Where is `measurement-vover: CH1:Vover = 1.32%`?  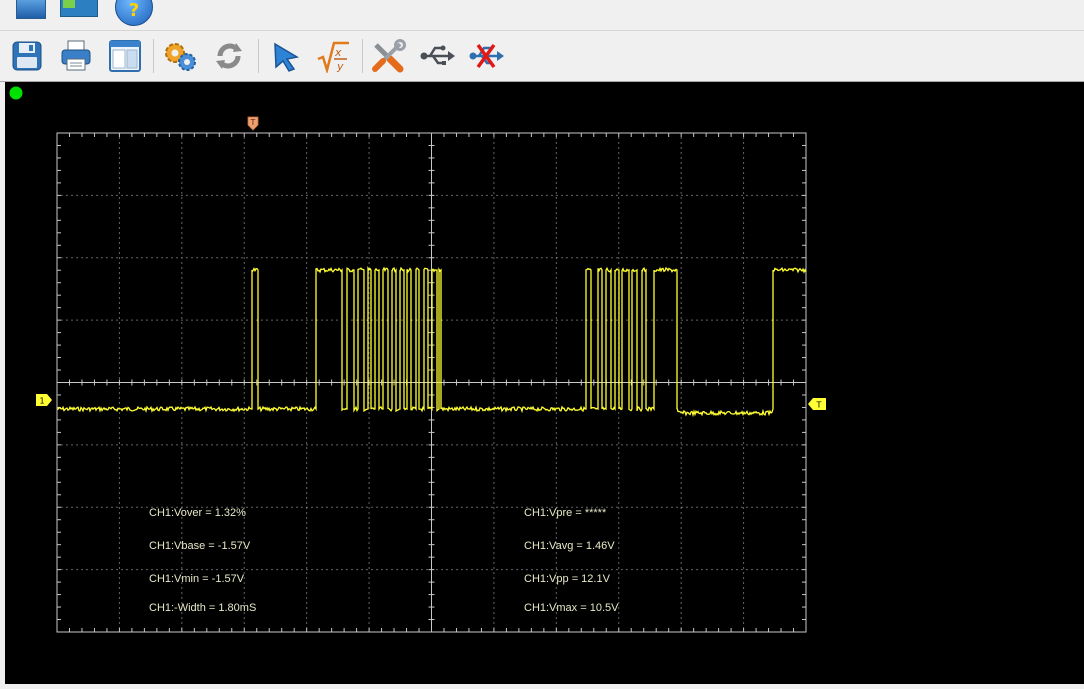
measurement-vover: CH1:Vover = 1.32% is located at coordinates (197, 513).